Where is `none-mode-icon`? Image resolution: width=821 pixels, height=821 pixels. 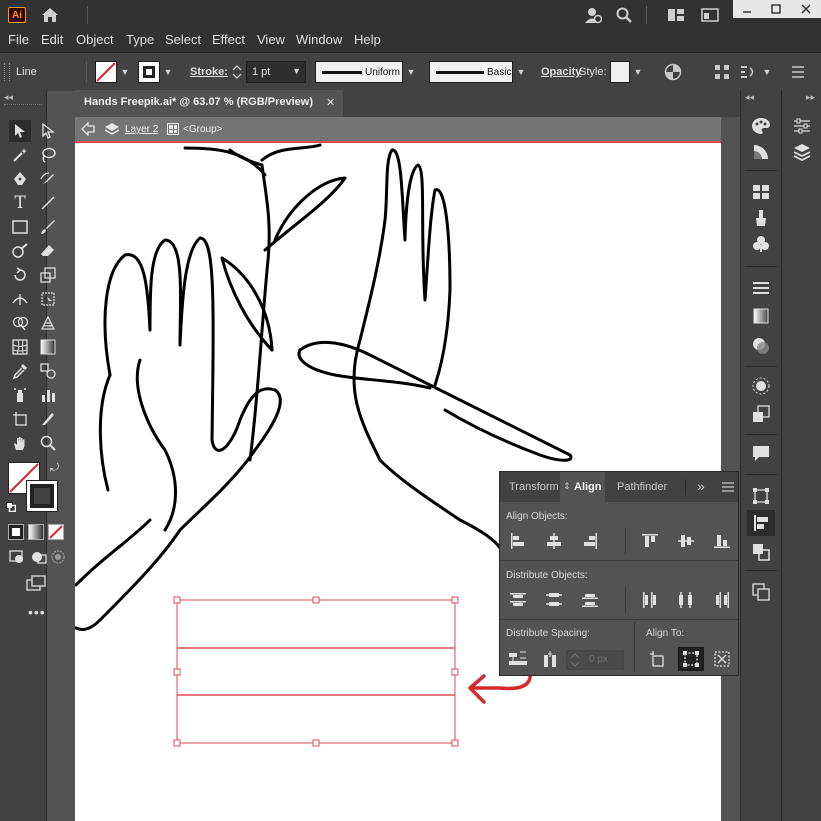
none-mode-icon is located at coordinates (56, 532).